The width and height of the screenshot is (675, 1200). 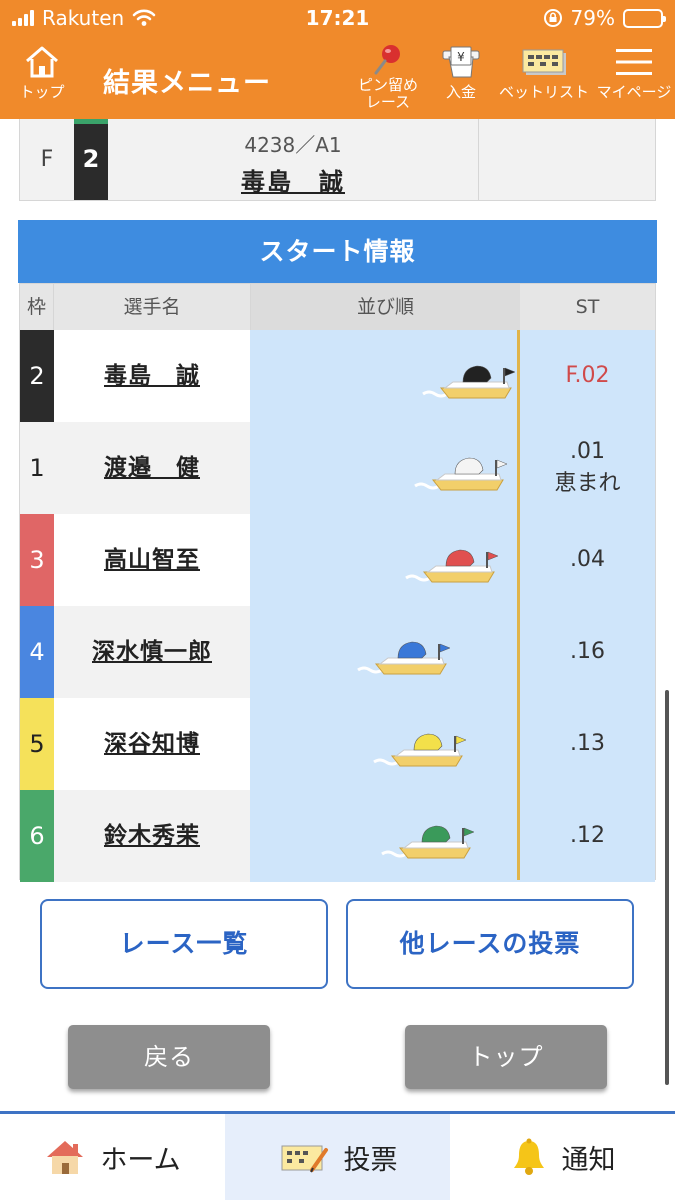 I want to click on racer-name-link: 渡邉 健, so click(x=152, y=468).